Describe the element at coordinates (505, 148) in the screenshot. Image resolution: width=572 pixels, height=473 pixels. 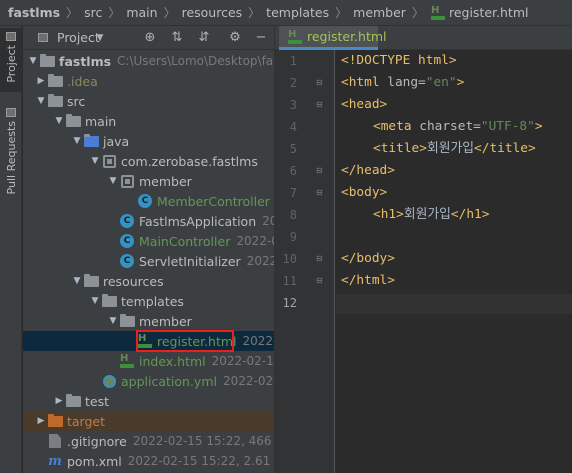
I see `code-token: </title>` at that location.